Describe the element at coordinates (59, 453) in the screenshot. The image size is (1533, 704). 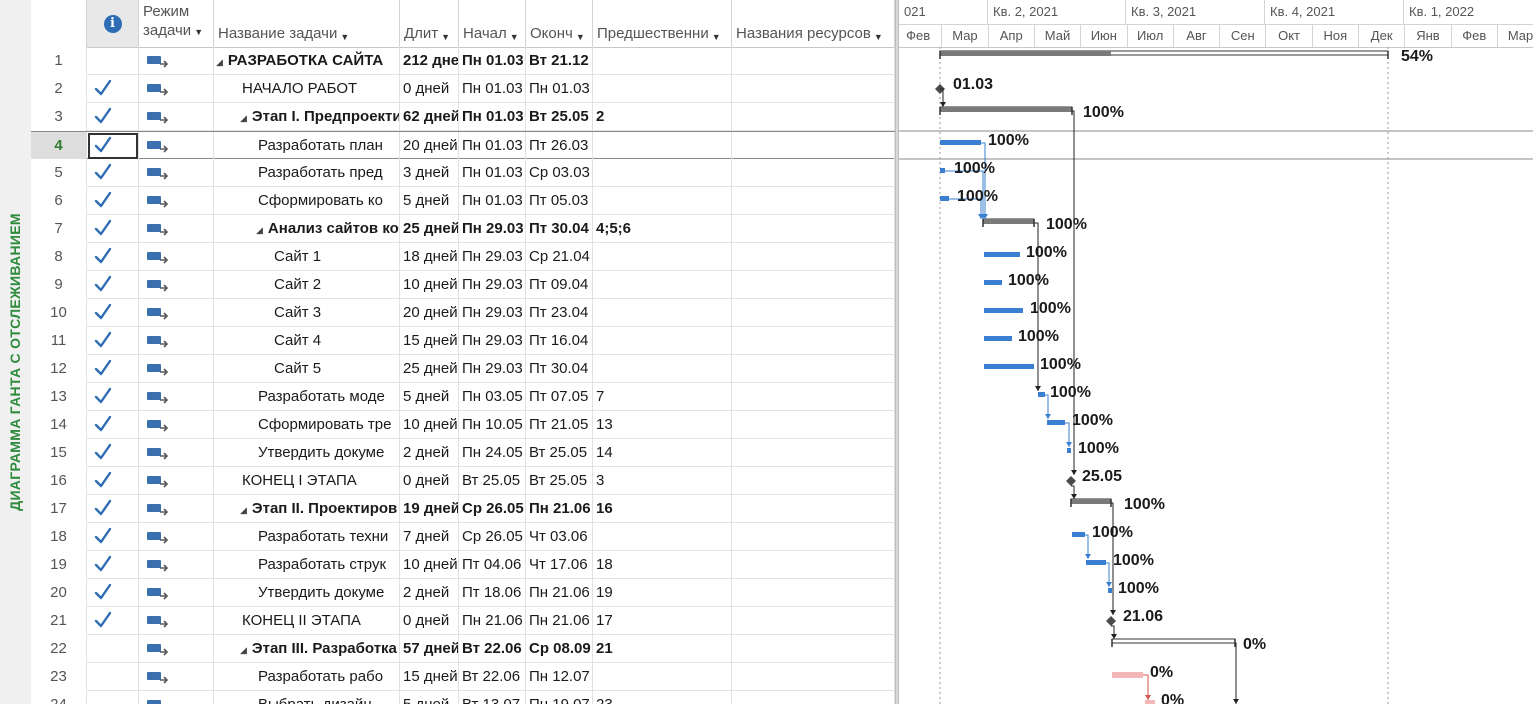
I see `row-number: 15` at that location.